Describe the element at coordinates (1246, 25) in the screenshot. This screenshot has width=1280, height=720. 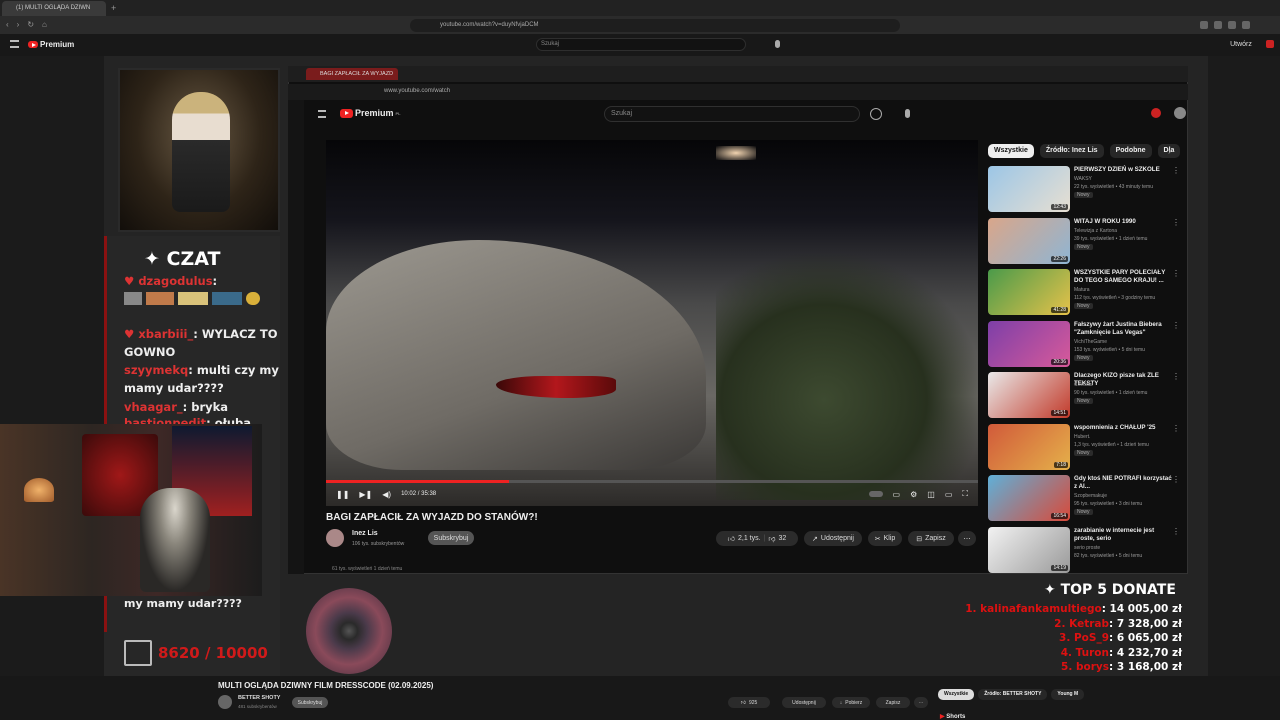
I see `menu-icon` at that location.